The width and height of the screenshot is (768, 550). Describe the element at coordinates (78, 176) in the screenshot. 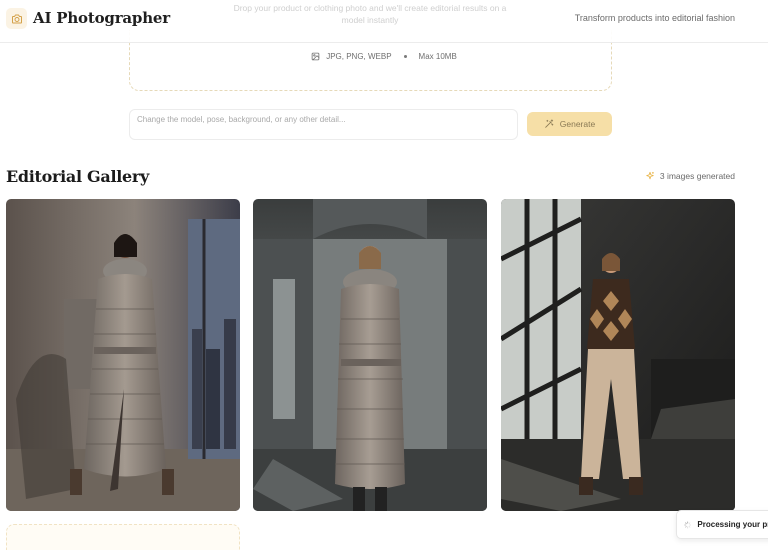

I see `gallery-title: Editorial Gallery` at that location.